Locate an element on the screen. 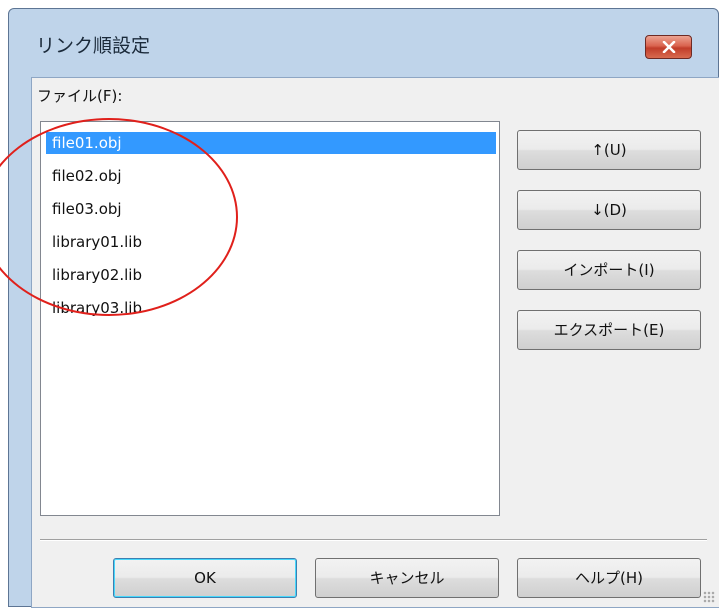 Image resolution: width=719 pixels, height=608 pixels. close-x-icon is located at coordinates (669, 47).